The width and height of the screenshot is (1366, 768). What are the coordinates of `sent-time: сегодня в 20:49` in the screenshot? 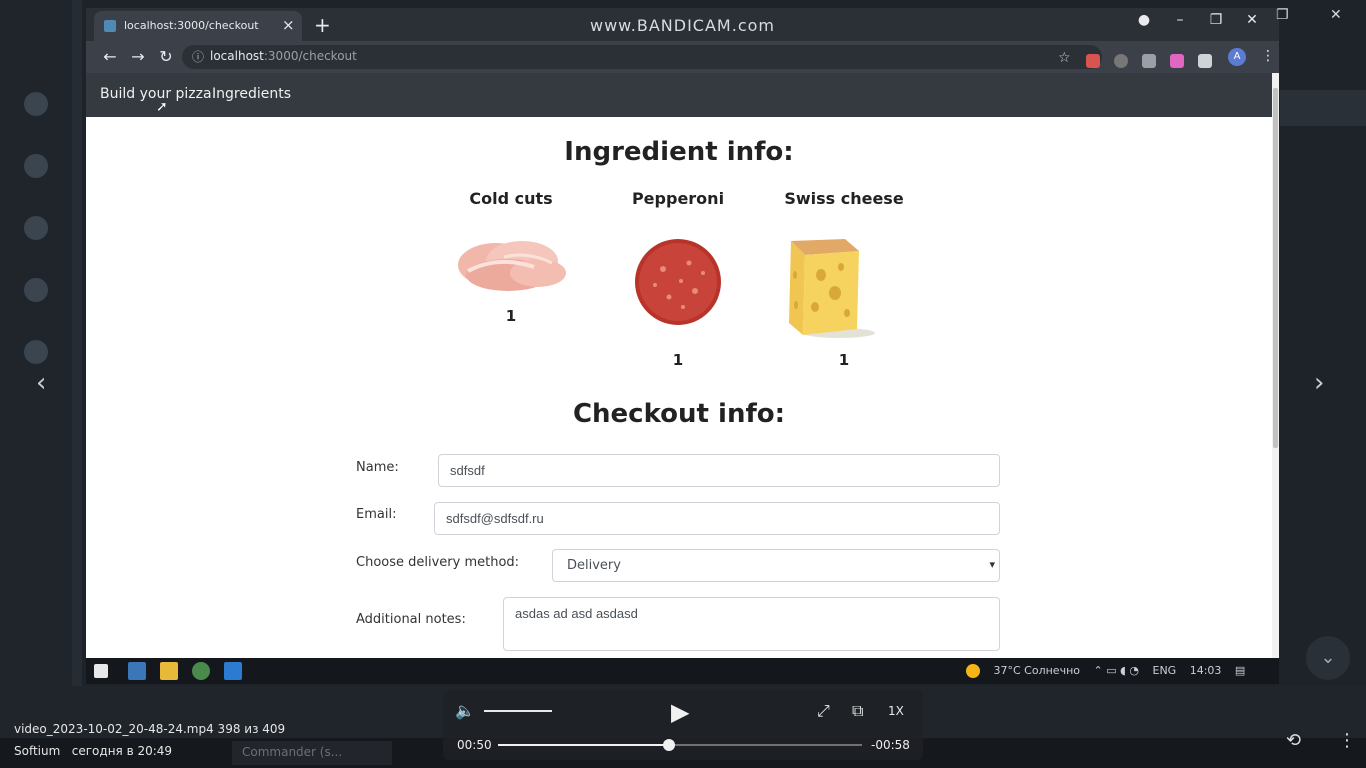 It's located at (122, 751).